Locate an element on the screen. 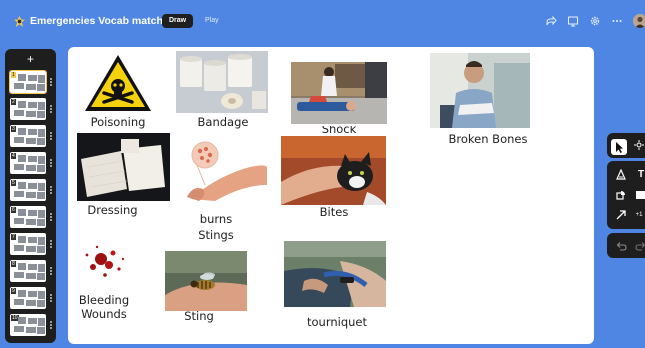  cat-bite-photo is located at coordinates (333, 170).